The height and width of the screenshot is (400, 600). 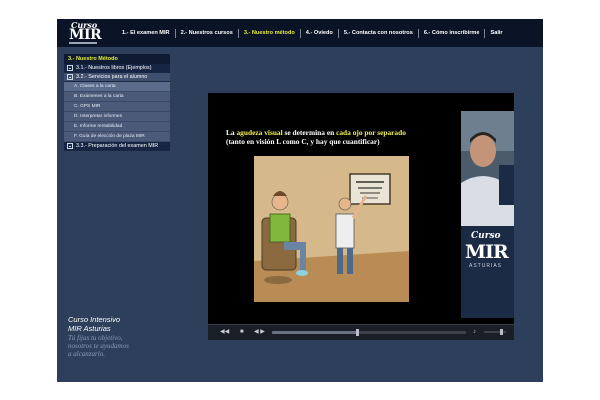 What do you see at coordinates (487, 252) in the screenshot?
I see `inset-logo-mir: MIR` at bounding box center [487, 252].